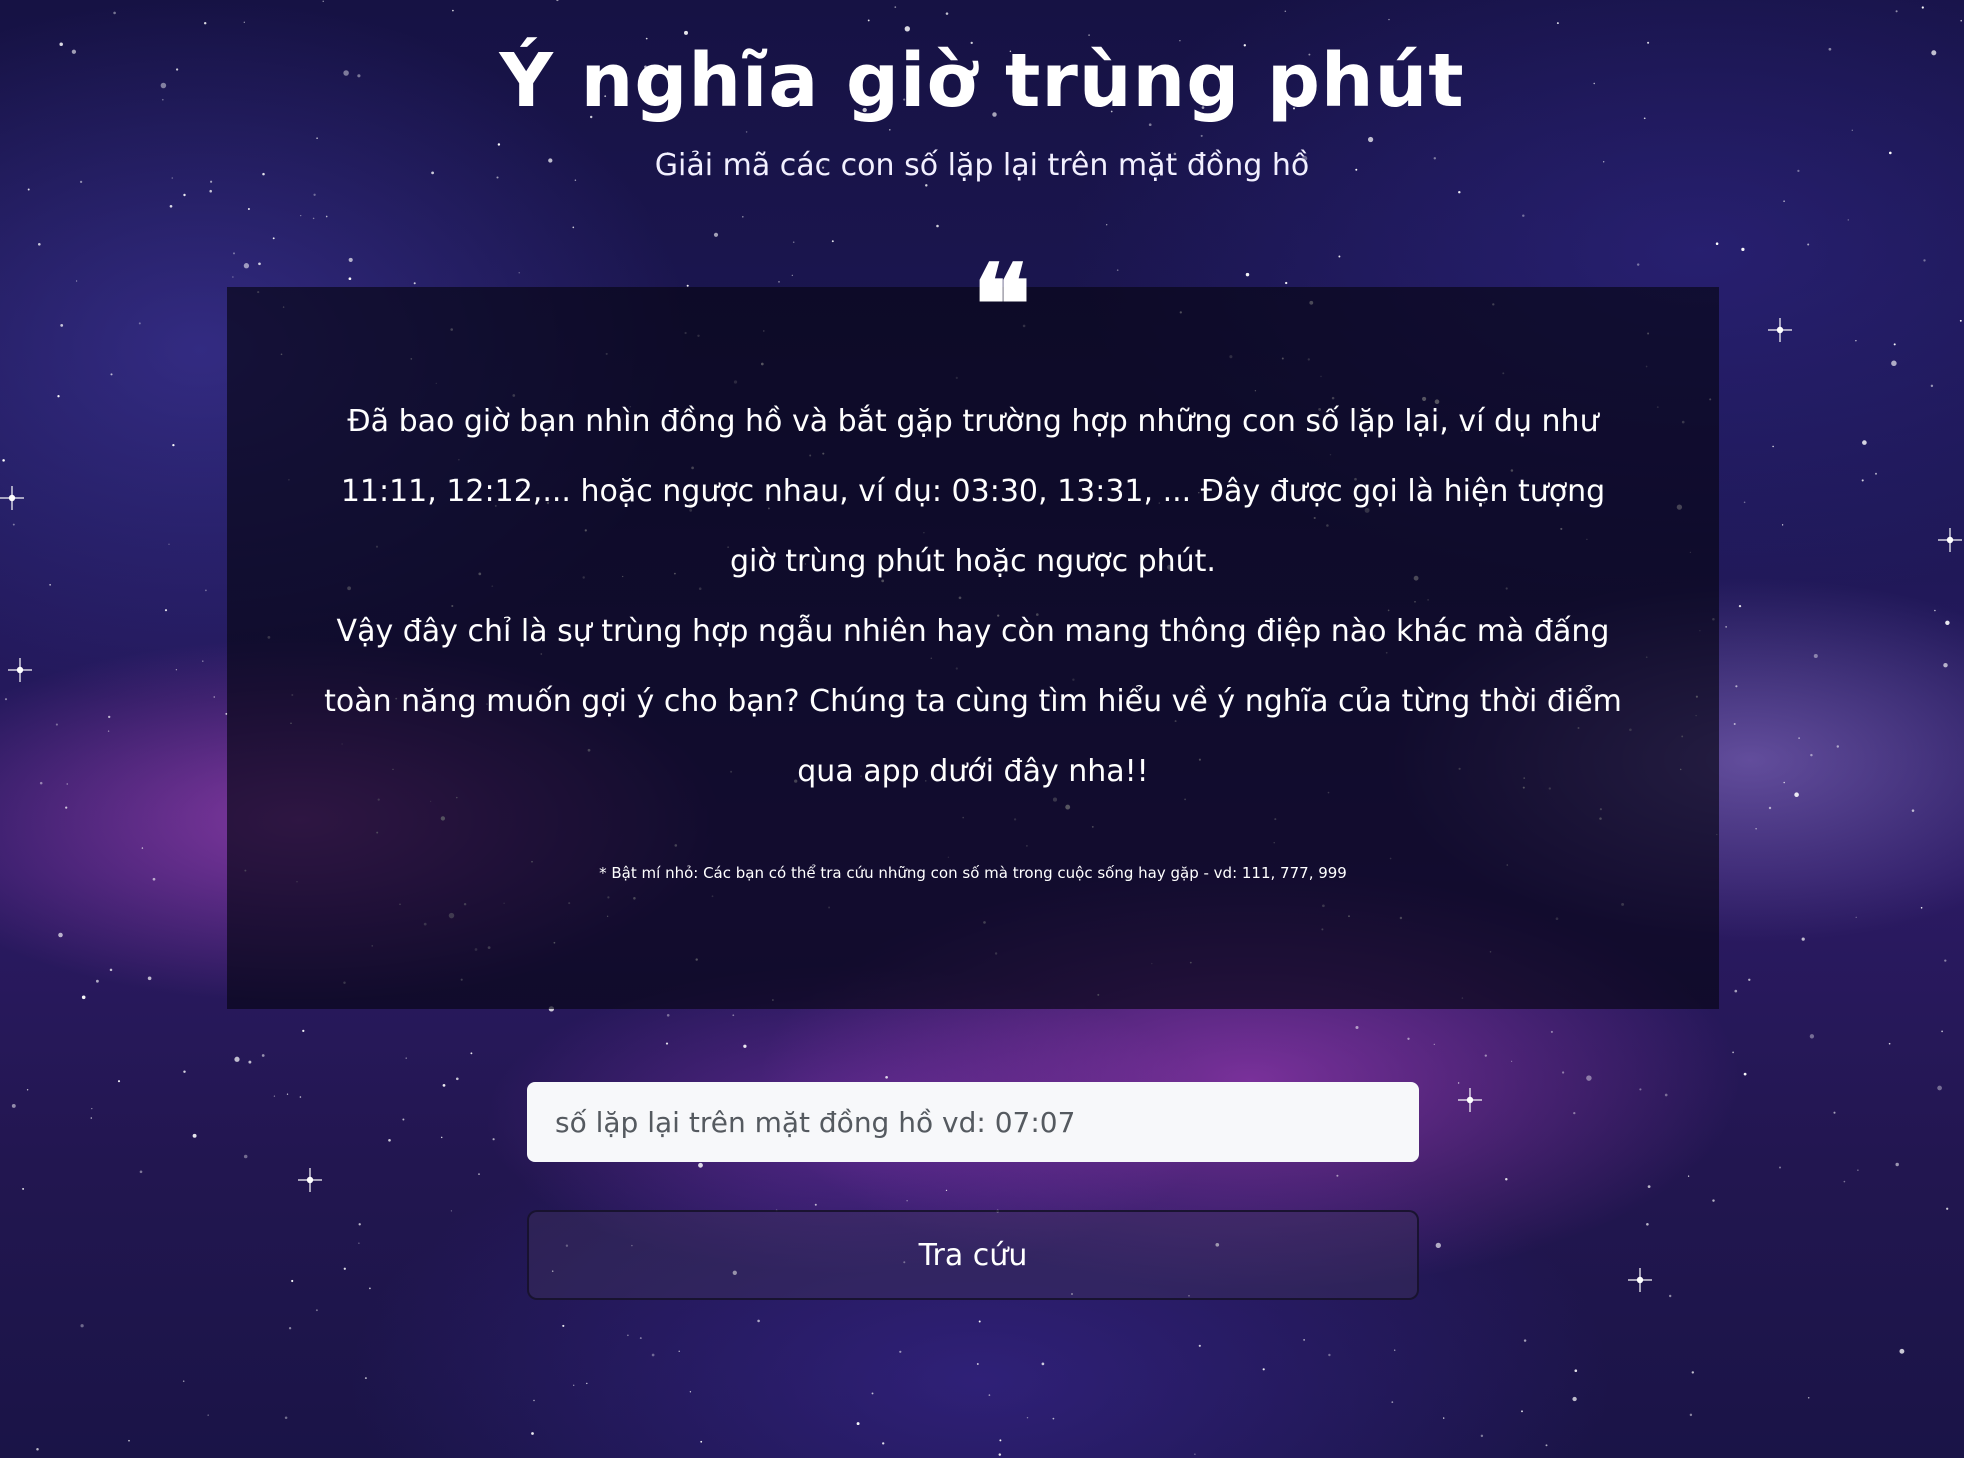 The height and width of the screenshot is (1458, 1964). What do you see at coordinates (973, 1255) in the screenshot?
I see `lookup-button: Tra cứu` at bounding box center [973, 1255].